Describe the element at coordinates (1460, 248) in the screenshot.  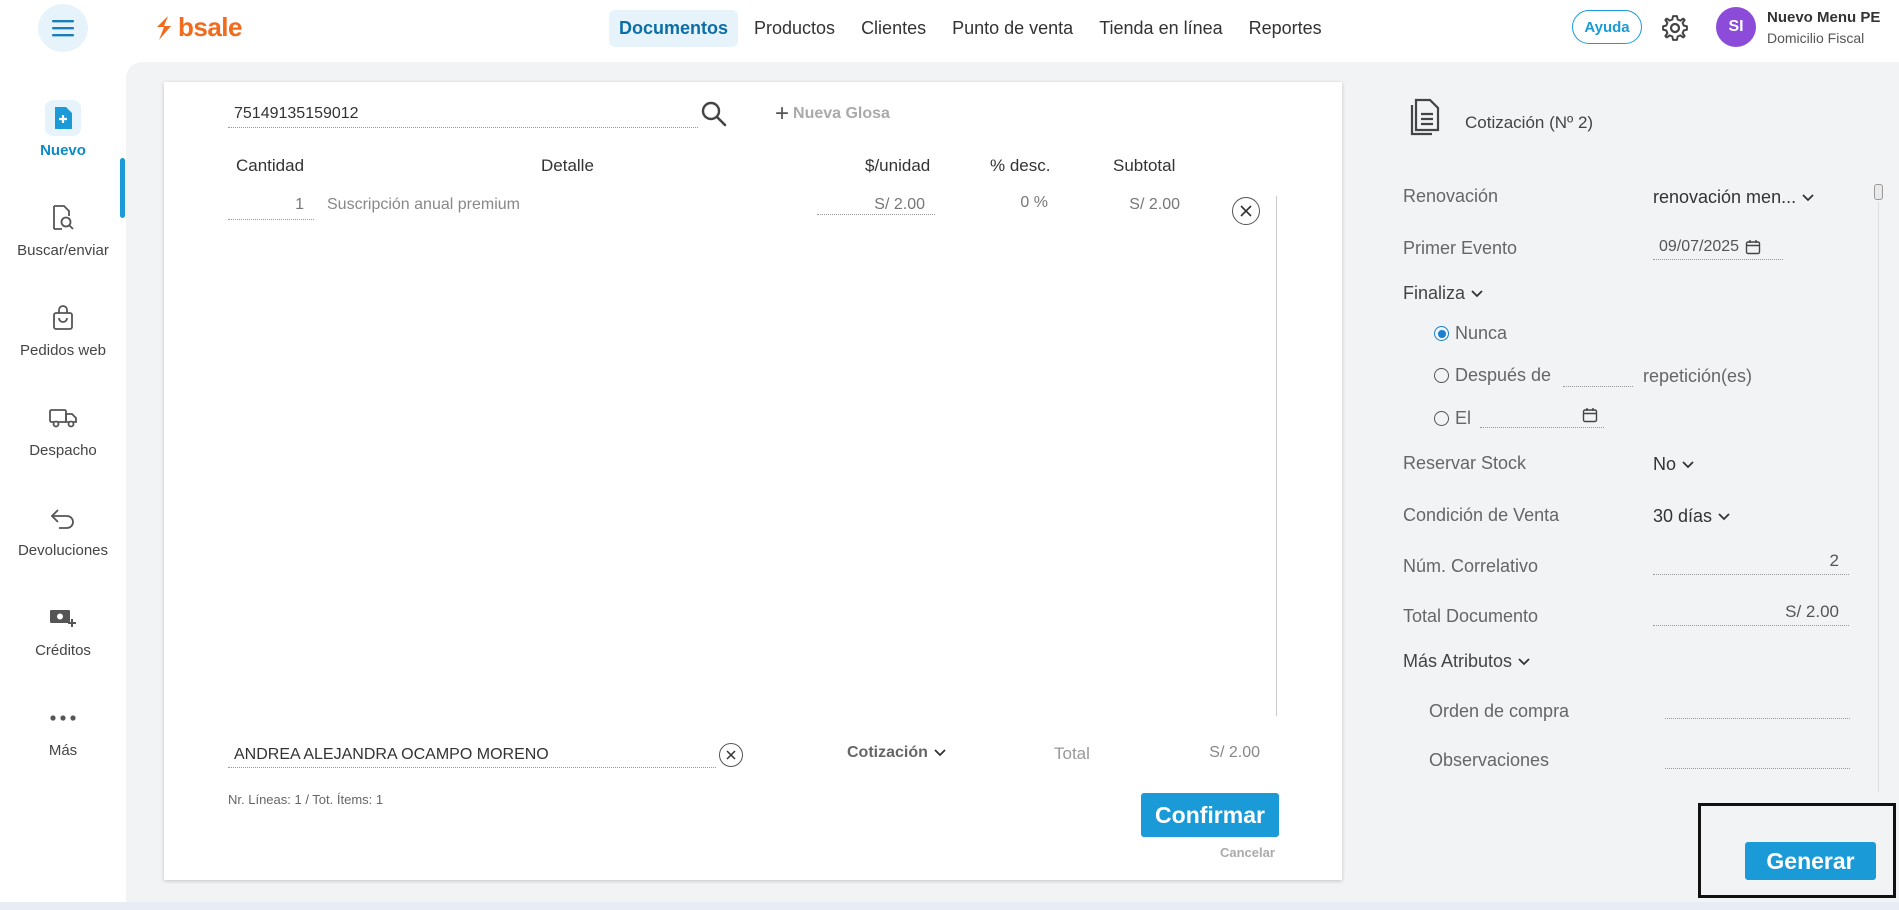
I see `primer-evento-label: Primer Evento` at that location.